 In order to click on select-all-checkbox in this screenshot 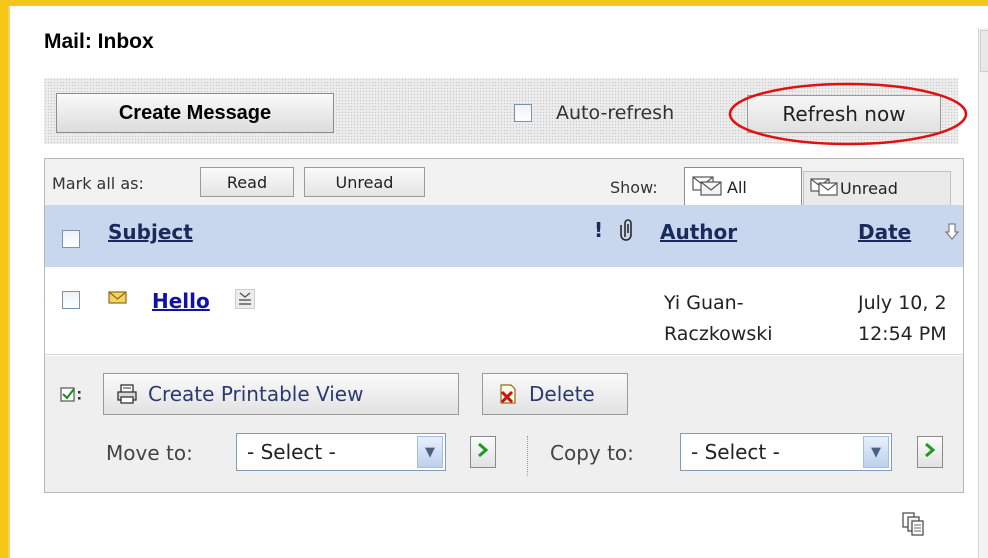, I will do `click(71, 239)`.